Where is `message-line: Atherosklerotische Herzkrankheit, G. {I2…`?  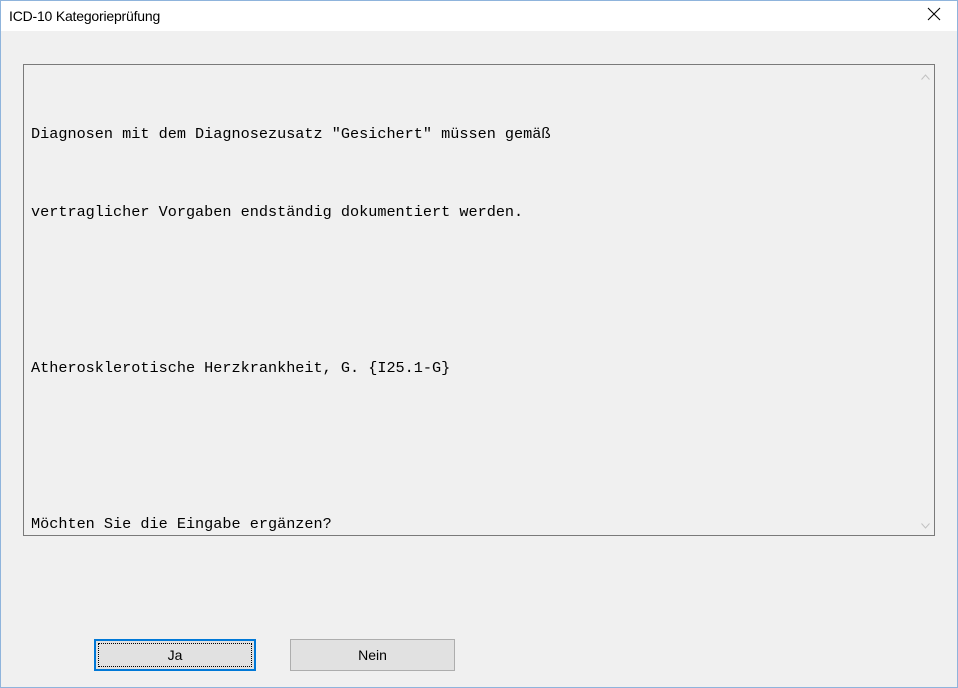 message-line: Atherosklerotische Herzkrankheit, G. {I2… is located at coordinates (241, 368).